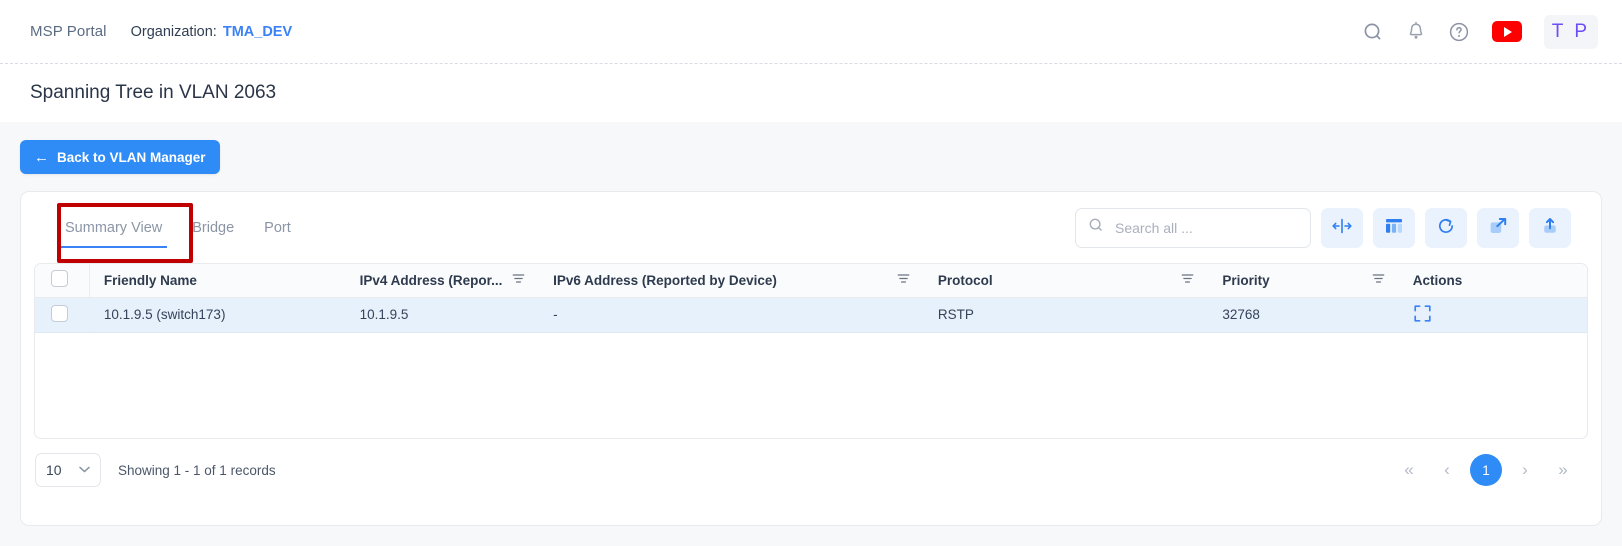  What do you see at coordinates (217, 281) in the screenshot?
I see `column-header-friendly-name: Friendly Name` at bounding box center [217, 281].